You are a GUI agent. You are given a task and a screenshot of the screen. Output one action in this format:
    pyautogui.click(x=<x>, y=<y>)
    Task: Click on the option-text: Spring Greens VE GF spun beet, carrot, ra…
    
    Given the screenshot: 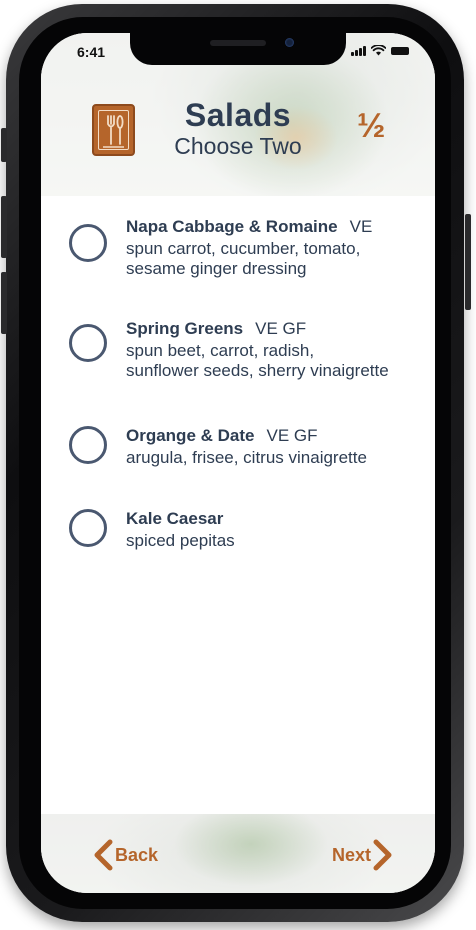 What is the action you would take?
    pyautogui.click(x=274, y=350)
    